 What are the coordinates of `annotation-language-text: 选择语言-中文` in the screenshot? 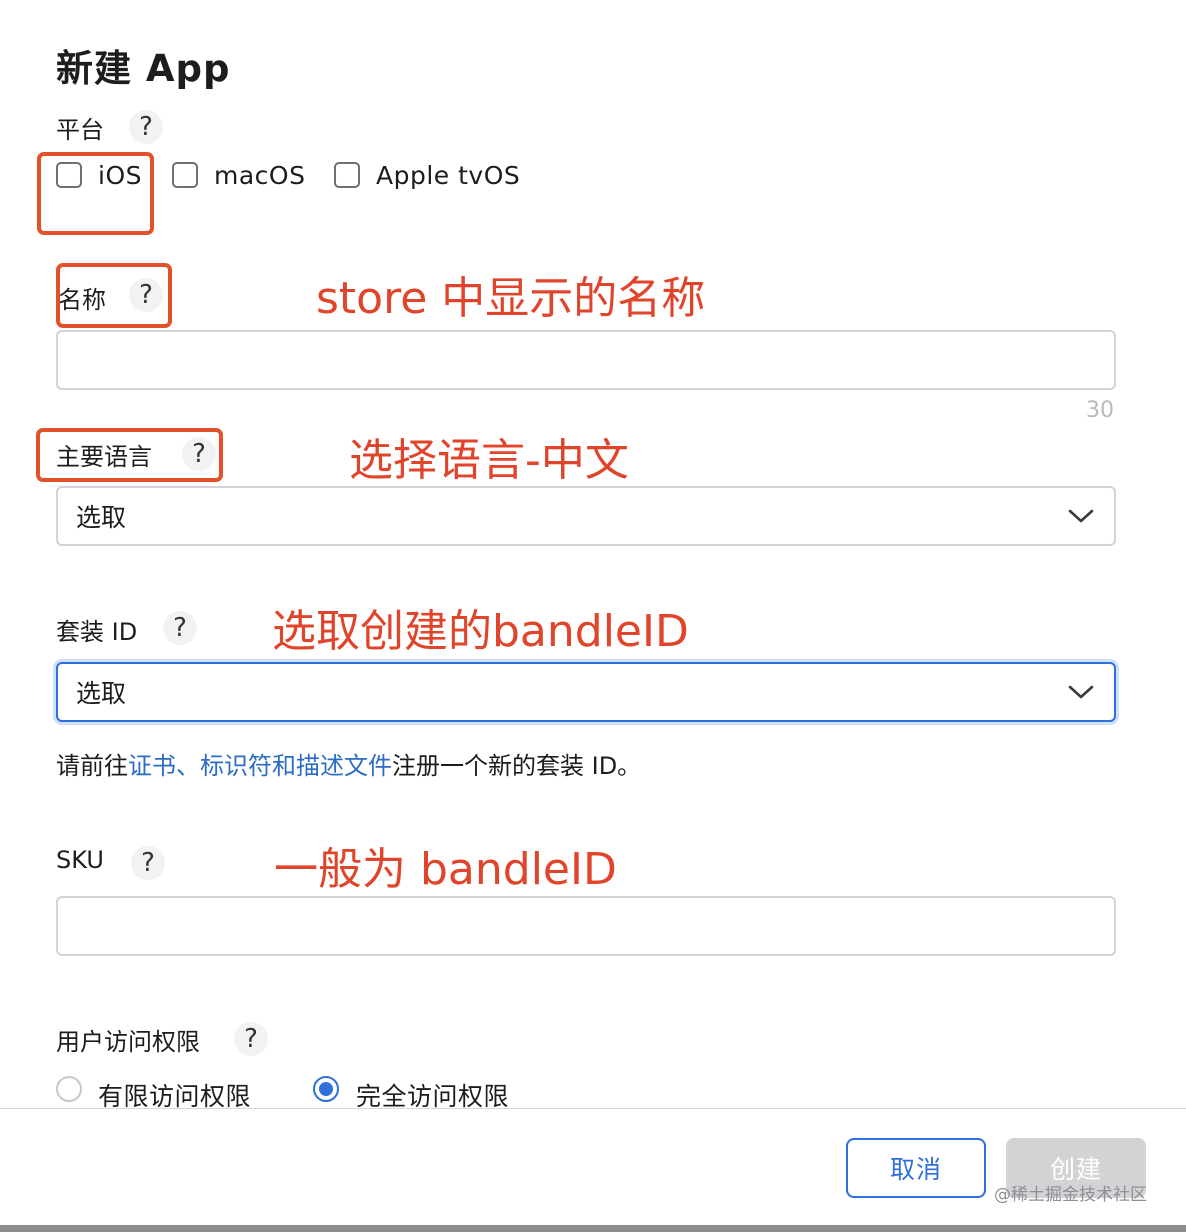 It's located at (489, 460).